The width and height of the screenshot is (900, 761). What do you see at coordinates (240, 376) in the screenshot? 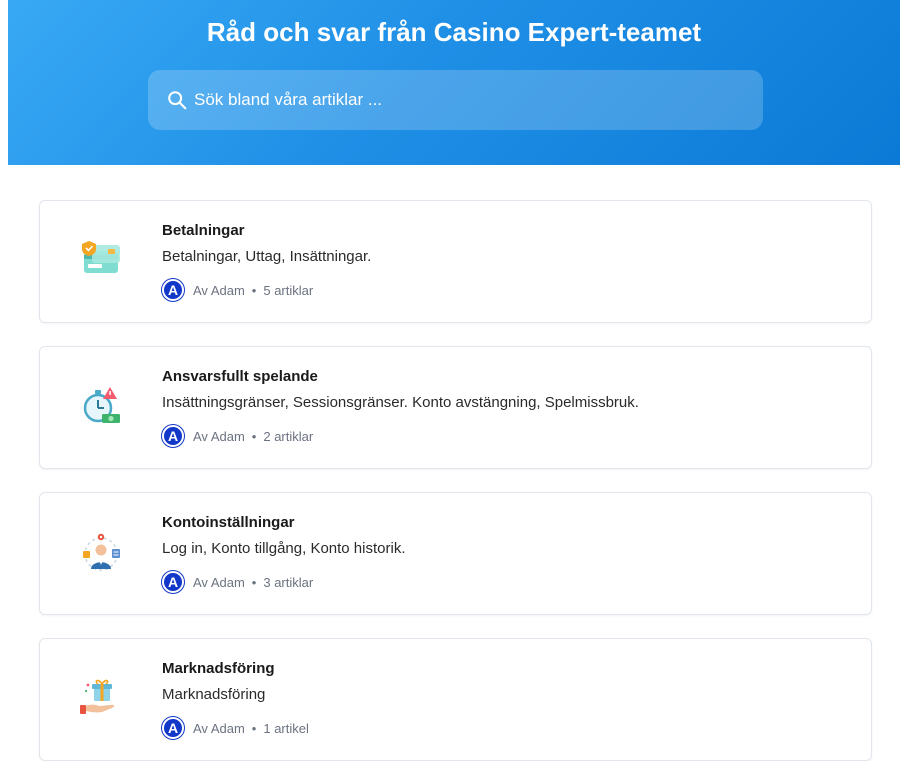
I see `category-title: Ansvarsfullt spelande` at bounding box center [240, 376].